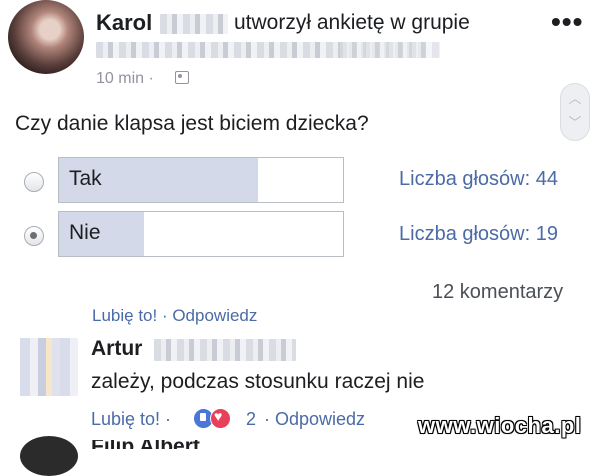 Image resolution: width=600 pixels, height=476 pixels. What do you see at coordinates (201, 234) in the screenshot?
I see `poll-option-nie-bar: Nie` at bounding box center [201, 234].